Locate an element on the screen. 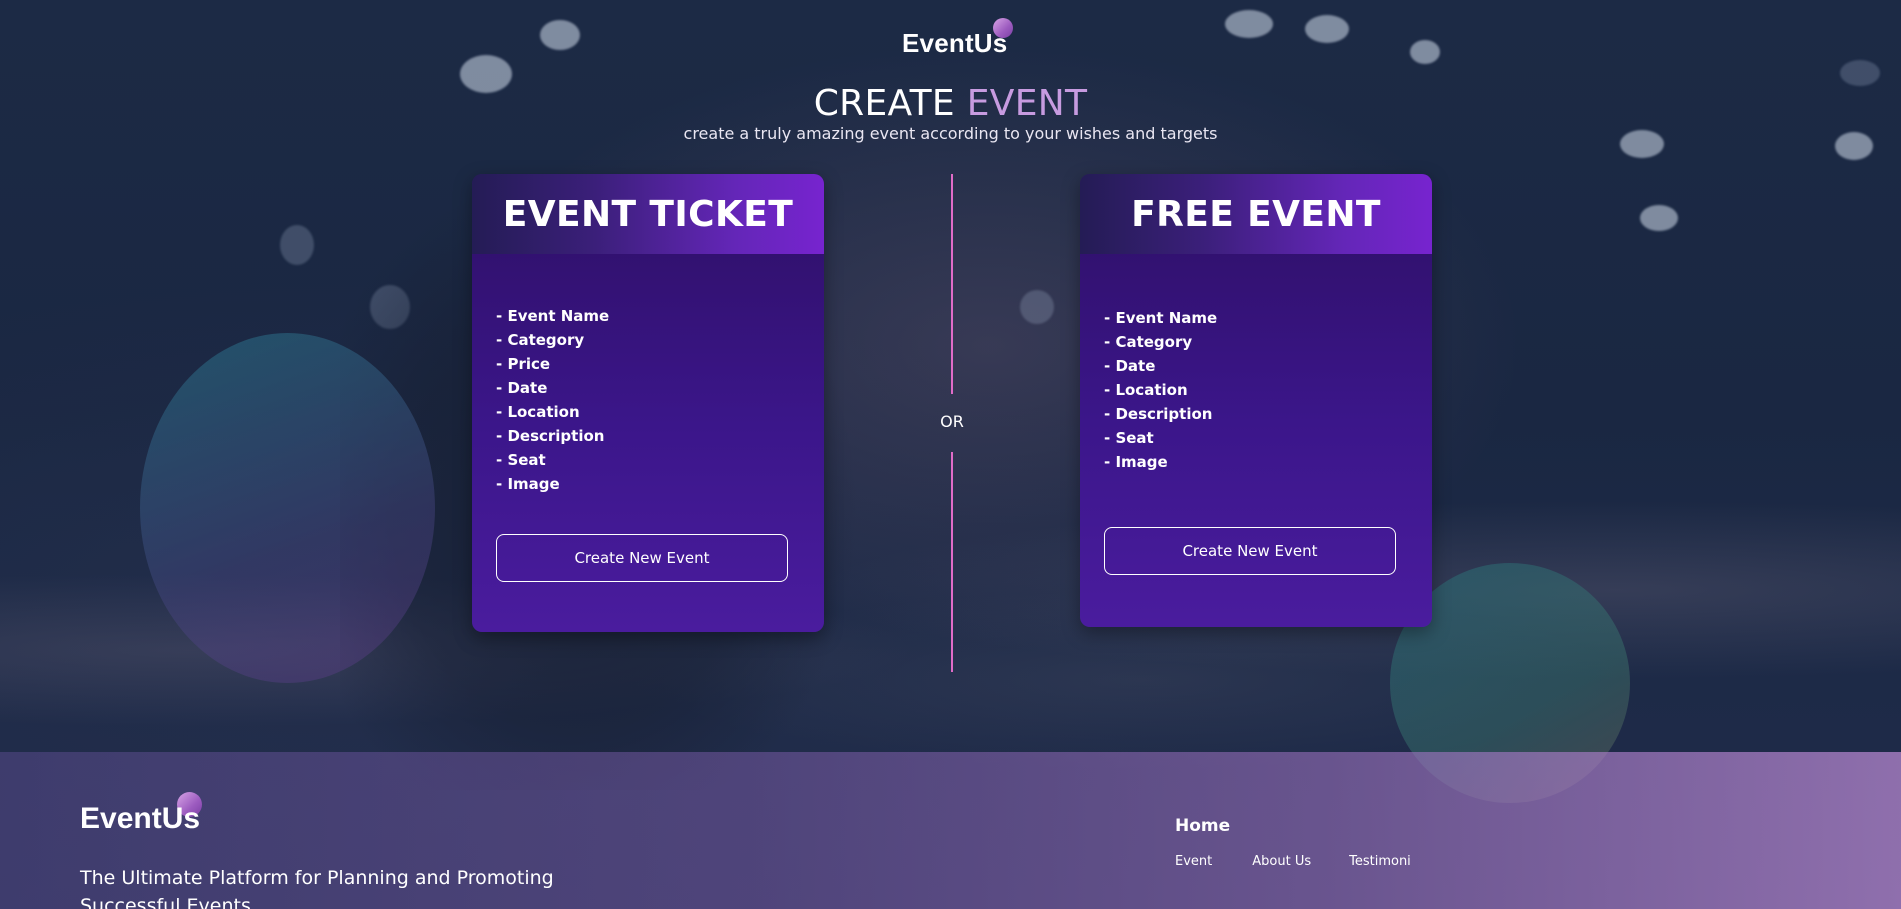  footer-link-event: Event is located at coordinates (1193, 861).